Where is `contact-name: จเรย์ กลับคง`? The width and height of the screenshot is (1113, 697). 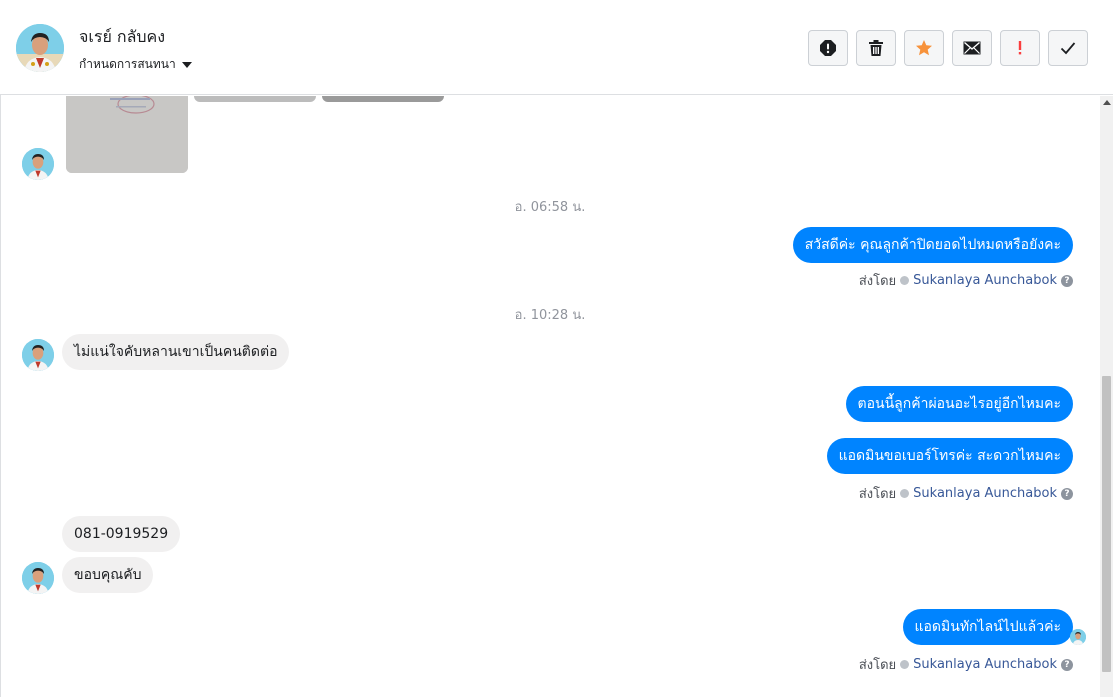
contact-name: จเรย์ กลับคง is located at coordinates (122, 37).